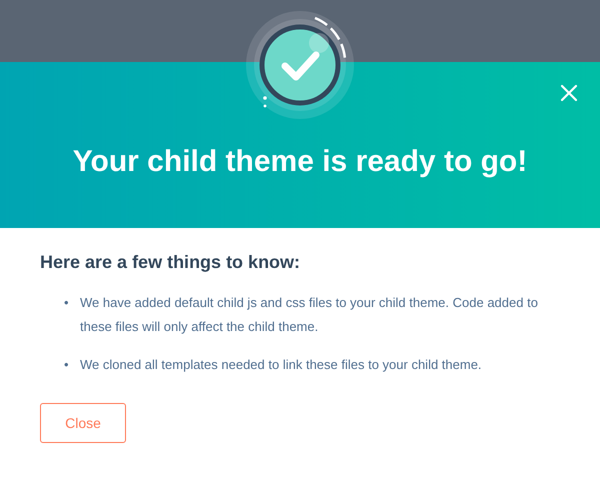  Describe the element at coordinates (83, 423) in the screenshot. I see `close-button: Close` at that location.